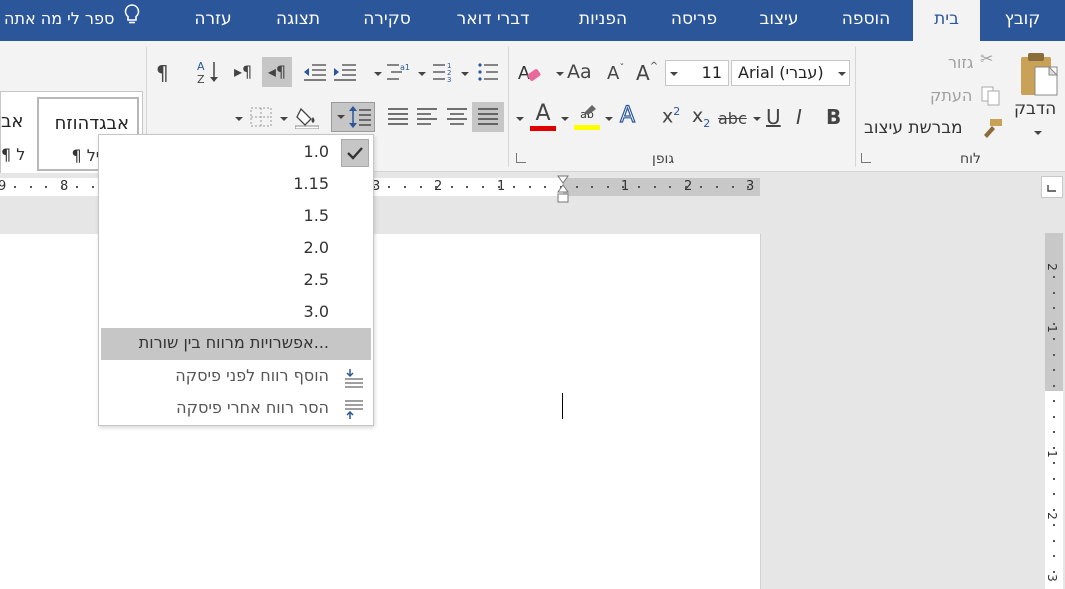  What do you see at coordinates (711, 72) in the screenshot?
I see `font-size-value: 11` at bounding box center [711, 72].